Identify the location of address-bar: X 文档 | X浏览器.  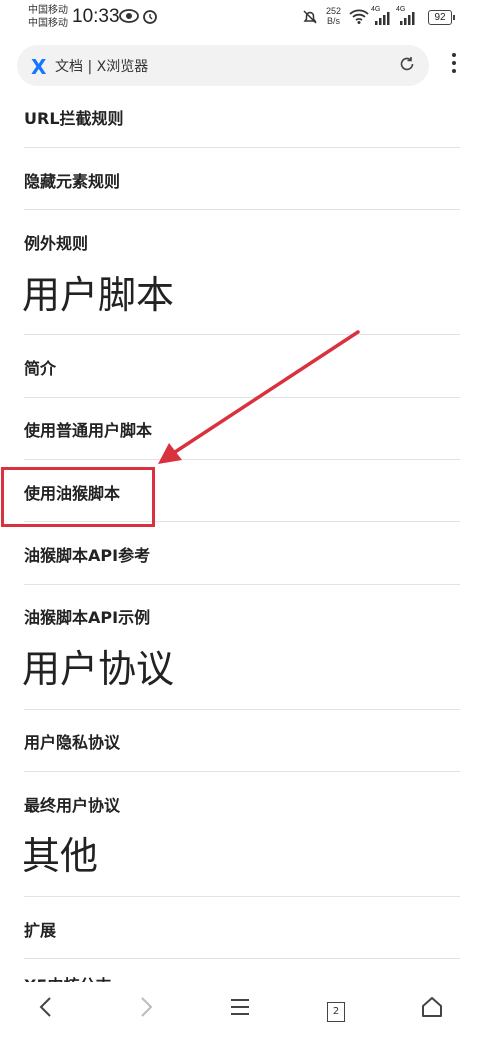
(223, 65).